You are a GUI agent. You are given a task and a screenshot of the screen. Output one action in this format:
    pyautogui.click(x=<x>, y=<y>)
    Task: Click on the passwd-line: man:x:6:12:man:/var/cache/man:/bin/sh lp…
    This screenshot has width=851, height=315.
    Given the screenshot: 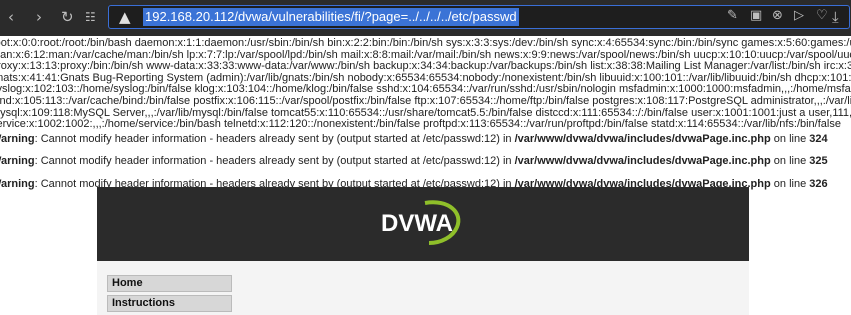 What is the action you would take?
    pyautogui.click(x=425, y=55)
    